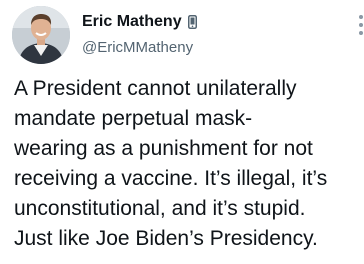 The height and width of the screenshot is (264, 364). I want to click on tweet-text-line: A President cannot unilaterally, so click(155, 88).